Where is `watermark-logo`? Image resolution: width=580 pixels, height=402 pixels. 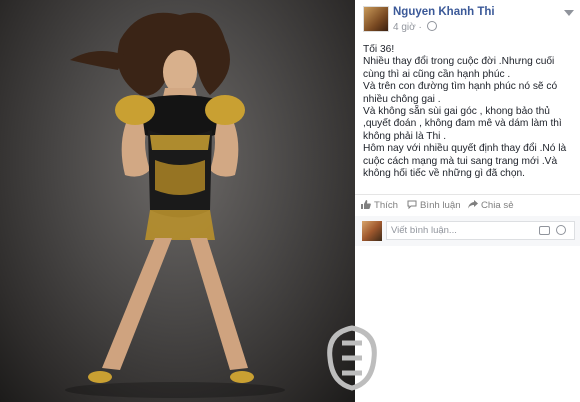
watermark-logo is located at coordinates (352, 358).